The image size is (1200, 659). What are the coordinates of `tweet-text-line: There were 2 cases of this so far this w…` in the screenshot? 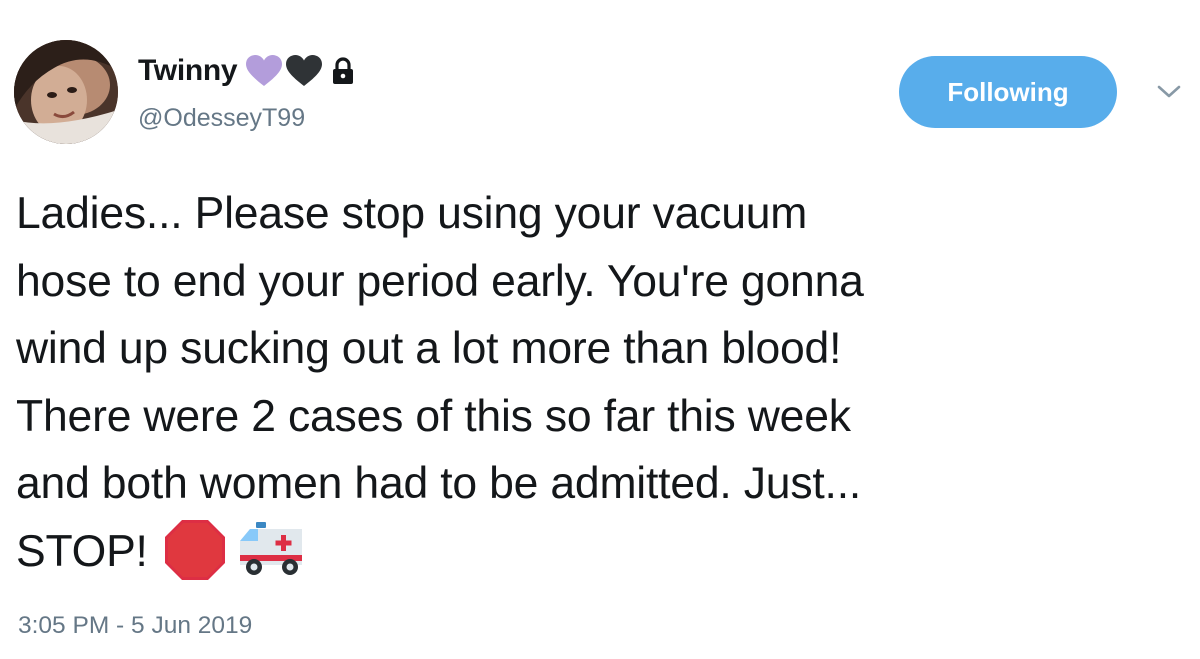 It's located at (433, 416).